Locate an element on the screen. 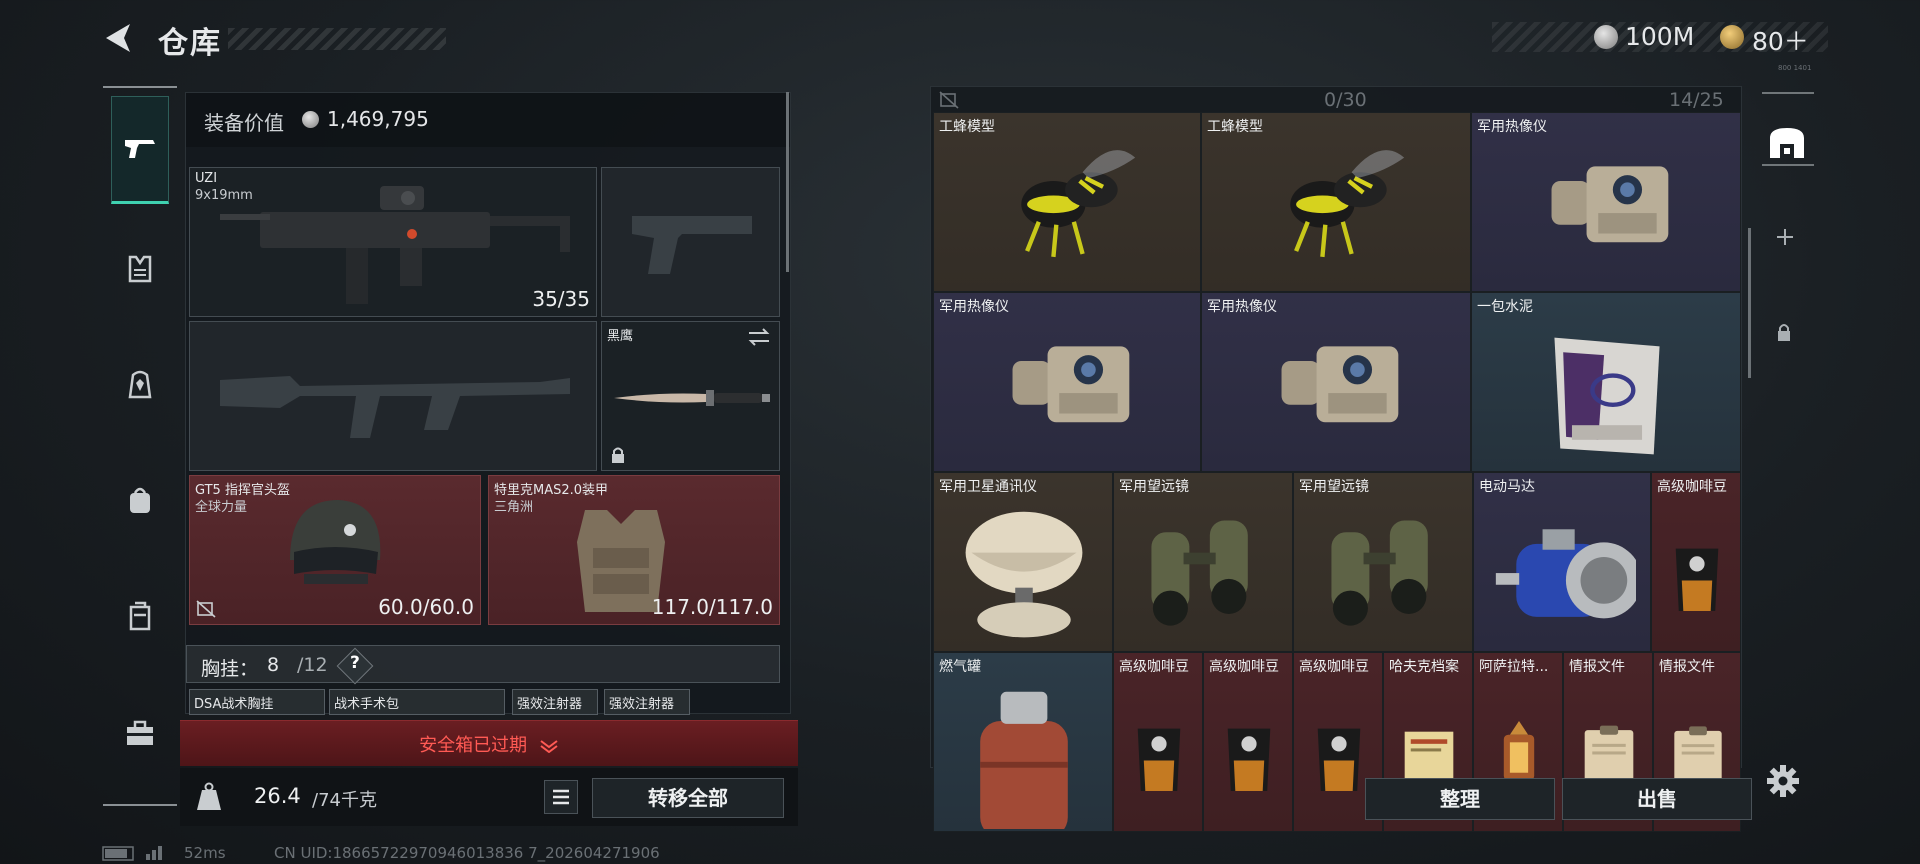 The width and height of the screenshot is (1920, 864). rifle-slot is located at coordinates (393, 396).